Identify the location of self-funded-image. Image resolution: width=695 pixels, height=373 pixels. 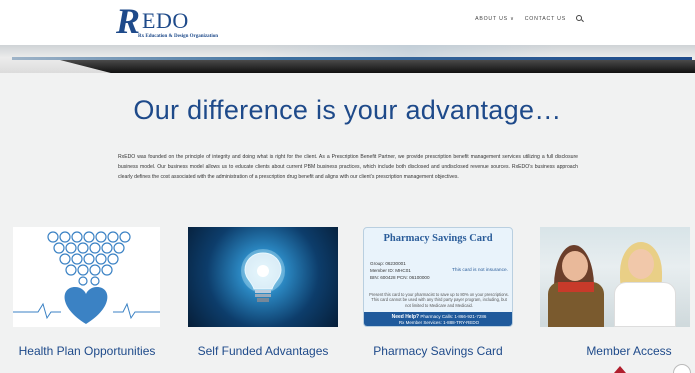
(263, 277).